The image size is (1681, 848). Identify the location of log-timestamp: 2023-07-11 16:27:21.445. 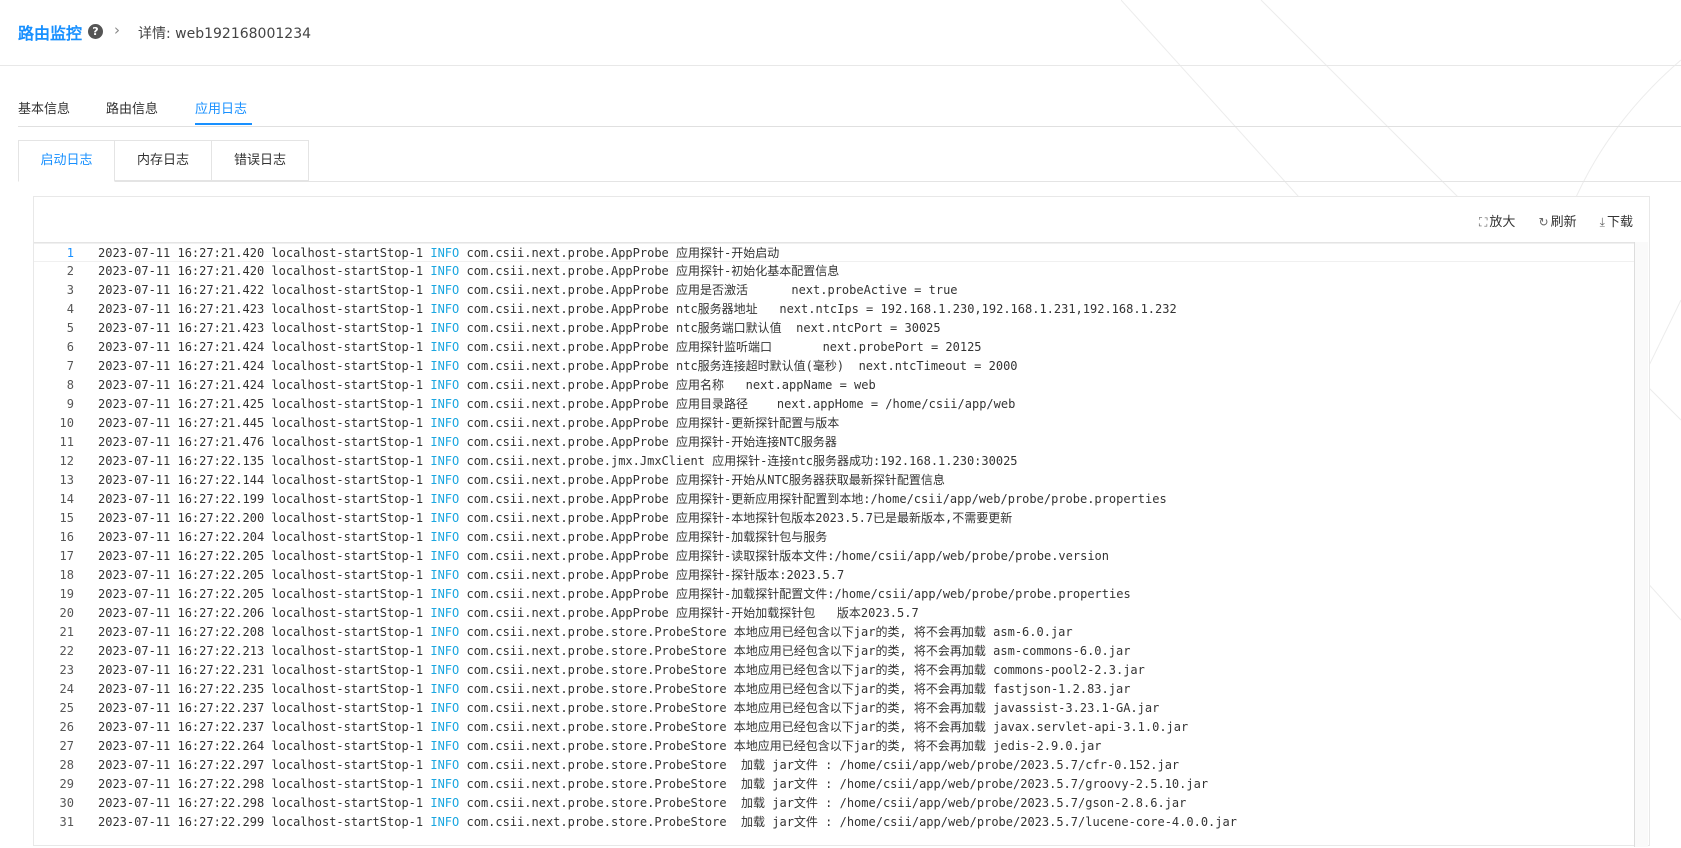
(181, 423).